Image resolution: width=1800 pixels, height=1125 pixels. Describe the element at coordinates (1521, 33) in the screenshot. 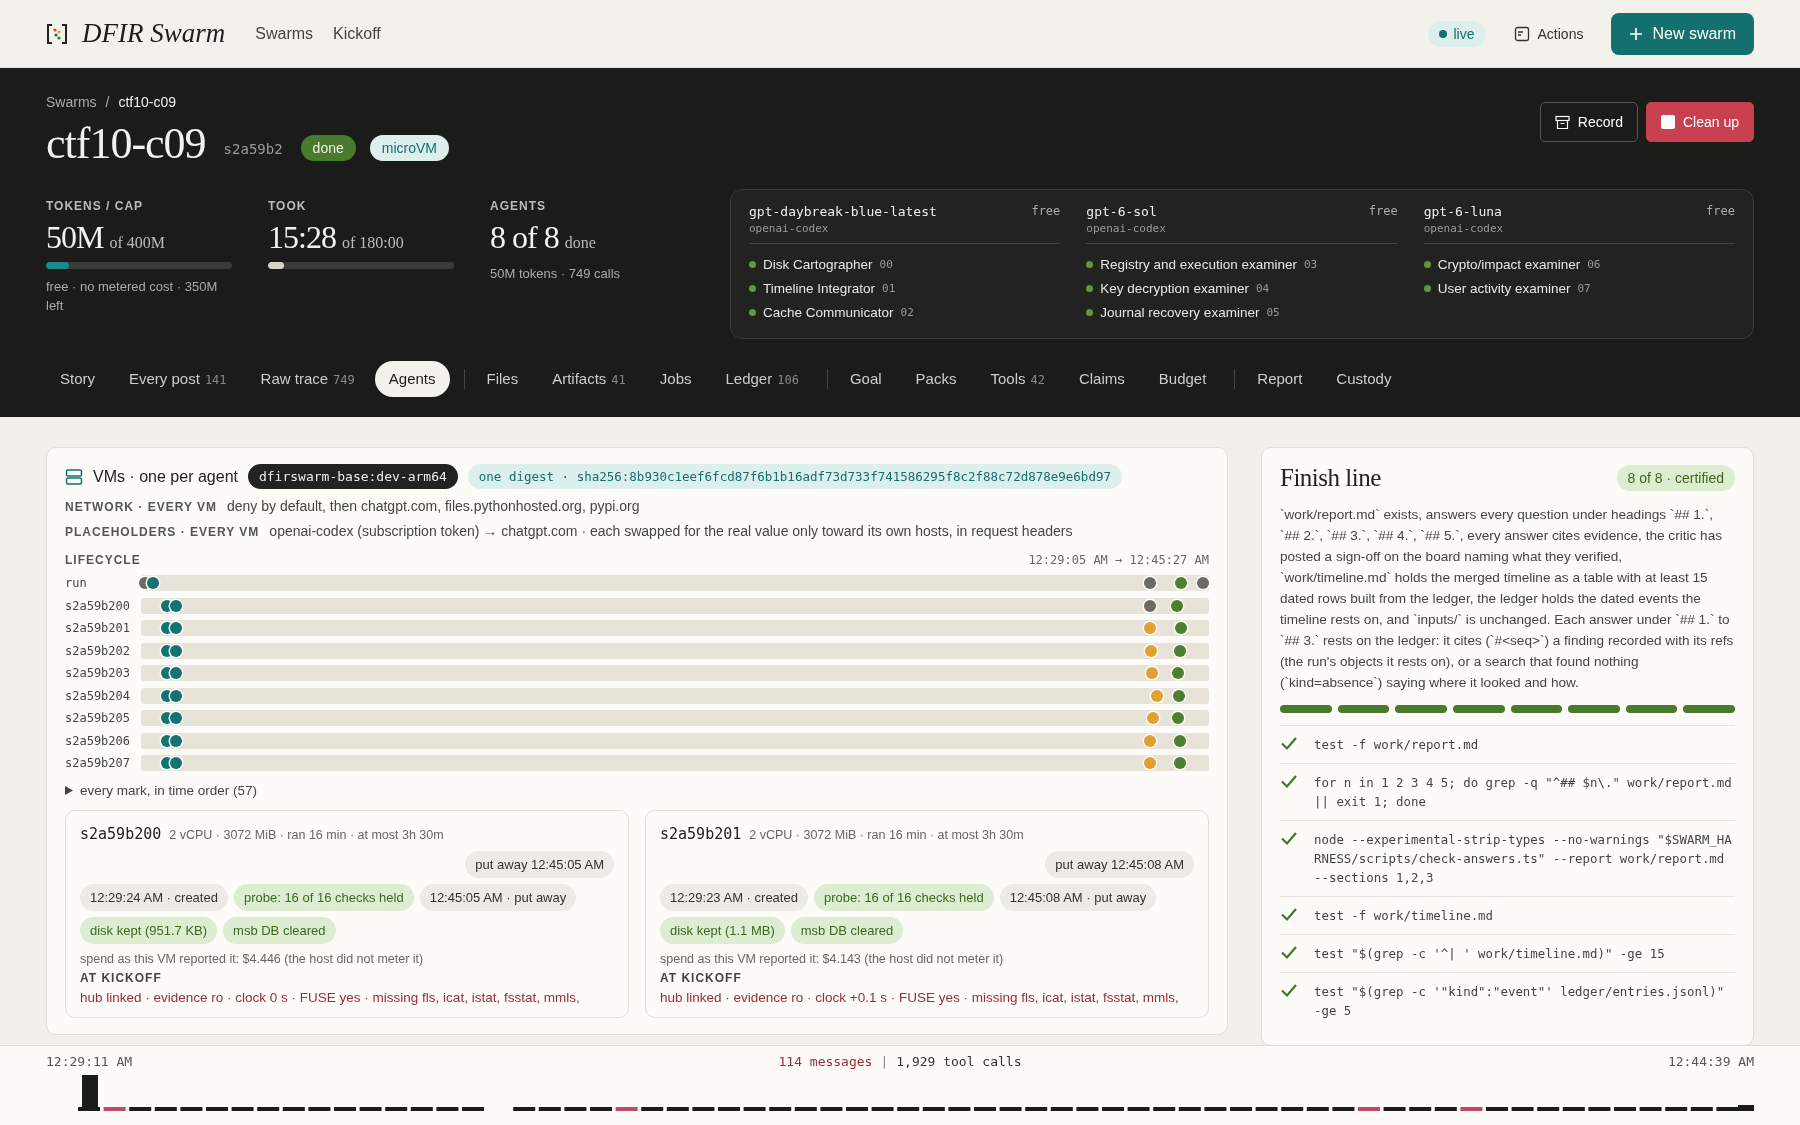

I see `panel-icon` at that location.